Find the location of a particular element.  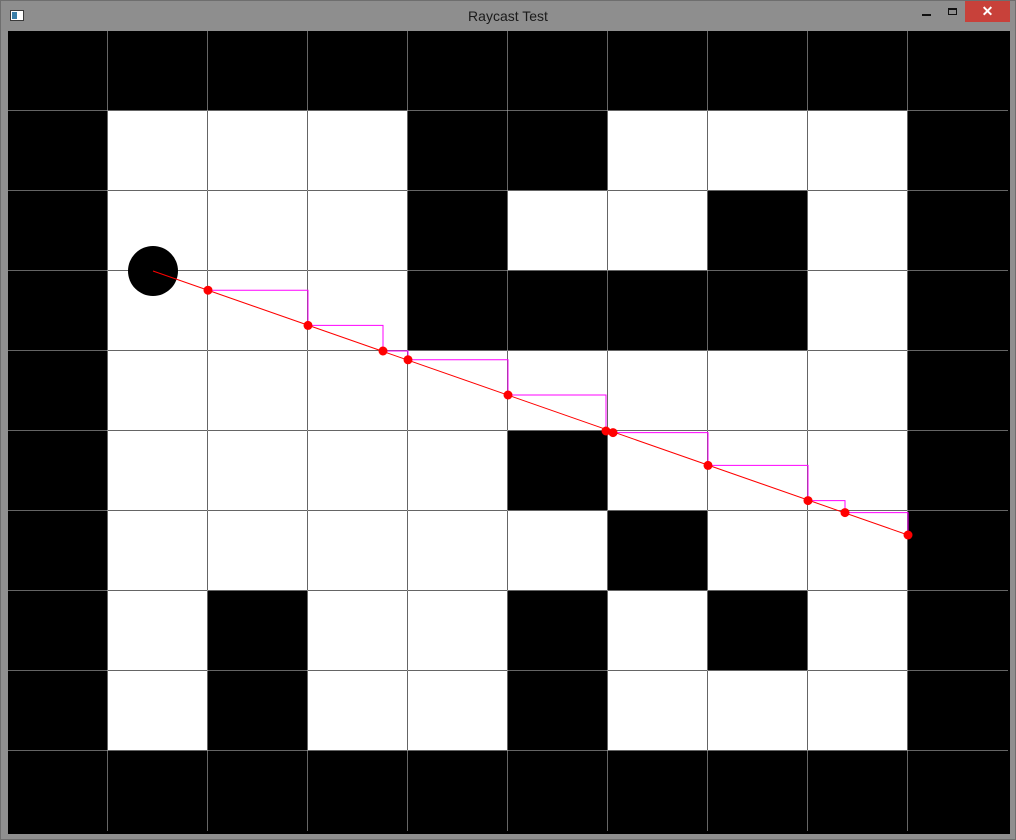

close-icon: ✕ is located at coordinates (987, 11).